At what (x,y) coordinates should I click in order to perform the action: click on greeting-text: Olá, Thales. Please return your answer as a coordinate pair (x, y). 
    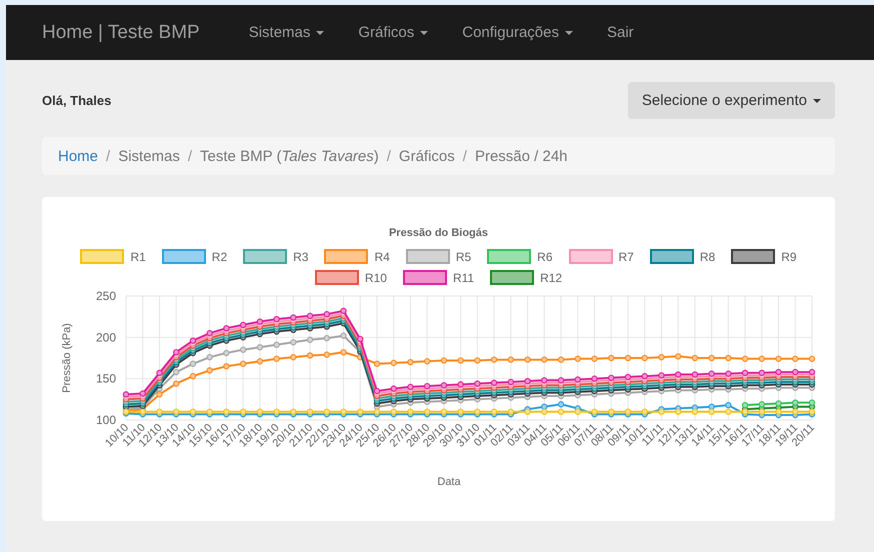
    Looking at the image, I should click on (77, 100).